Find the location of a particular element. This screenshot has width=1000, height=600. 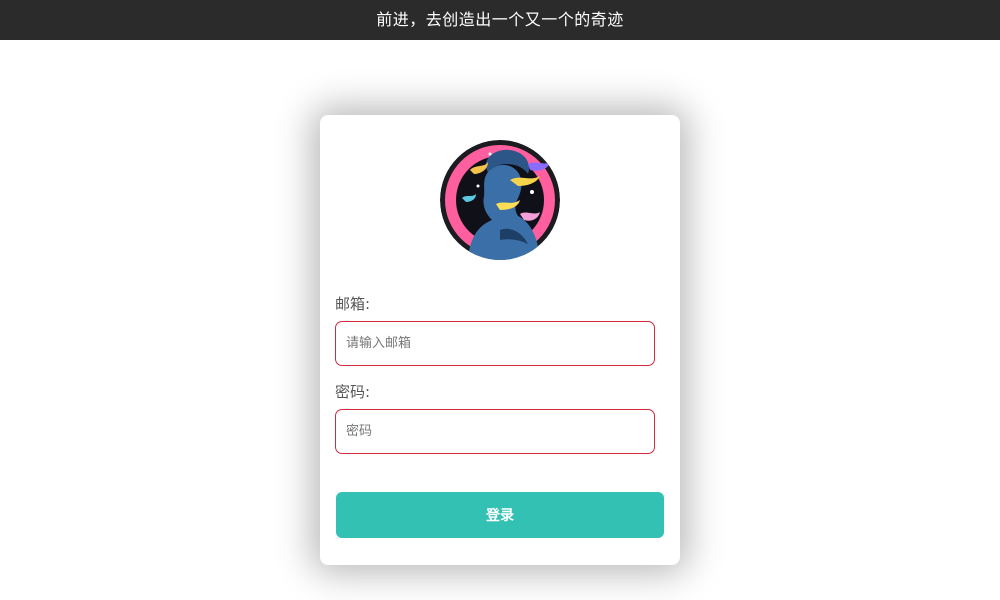

email-input is located at coordinates (495, 343).